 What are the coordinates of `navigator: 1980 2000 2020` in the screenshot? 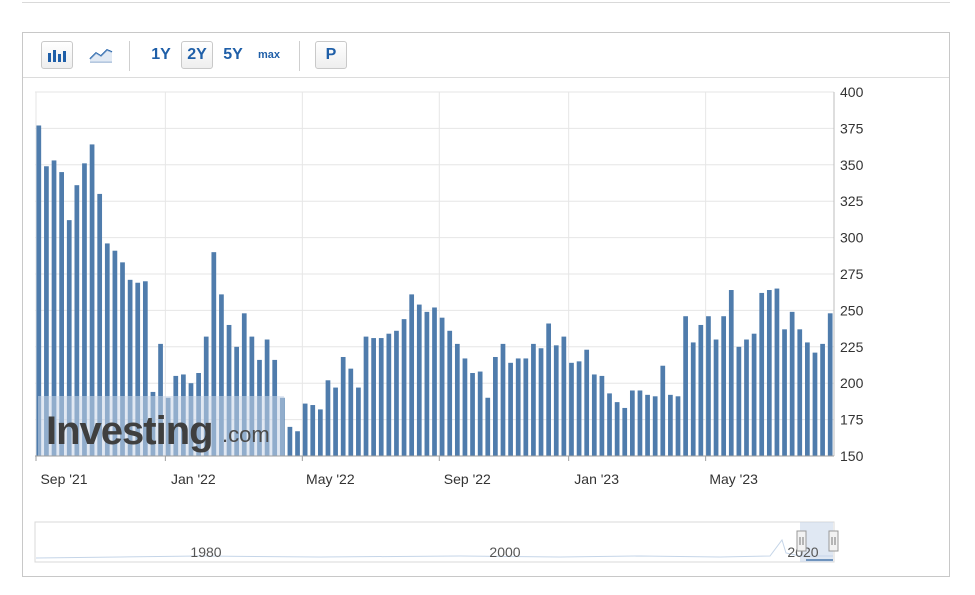 It's located at (436, 542).